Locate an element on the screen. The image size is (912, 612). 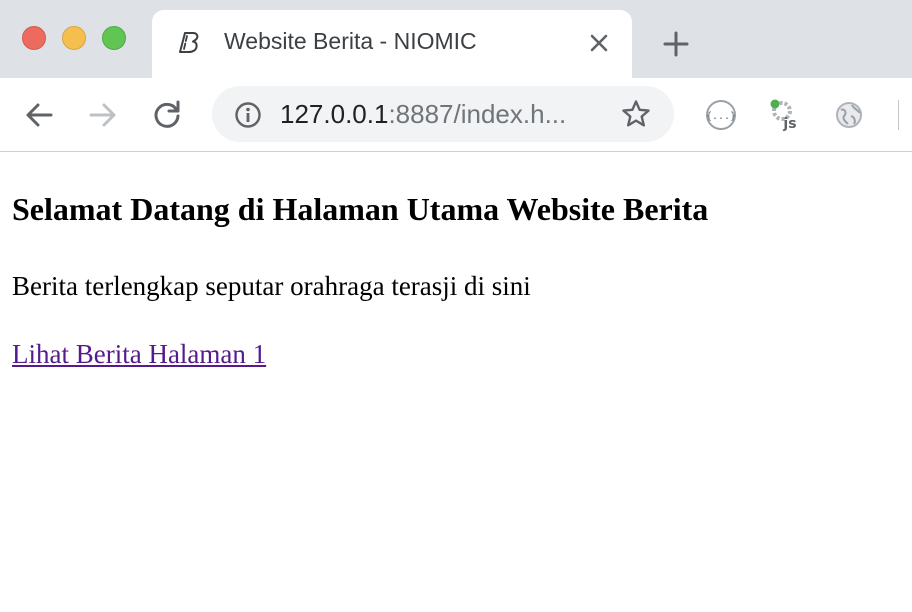
toolbar-divider is located at coordinates (898, 115).